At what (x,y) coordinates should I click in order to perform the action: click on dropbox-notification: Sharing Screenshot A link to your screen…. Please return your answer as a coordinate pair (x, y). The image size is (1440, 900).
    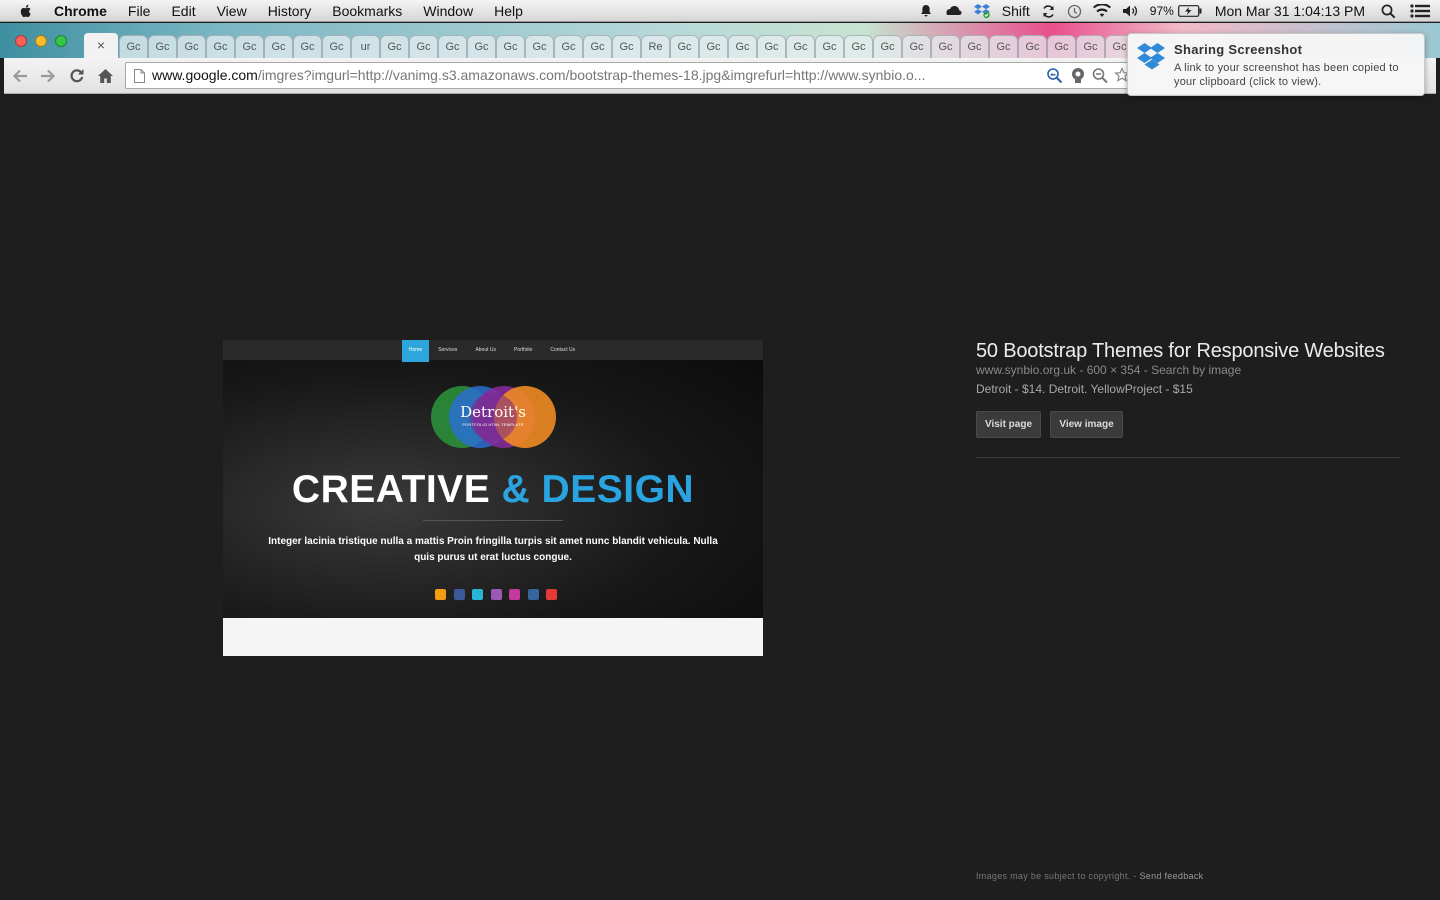
    Looking at the image, I should click on (1276, 64).